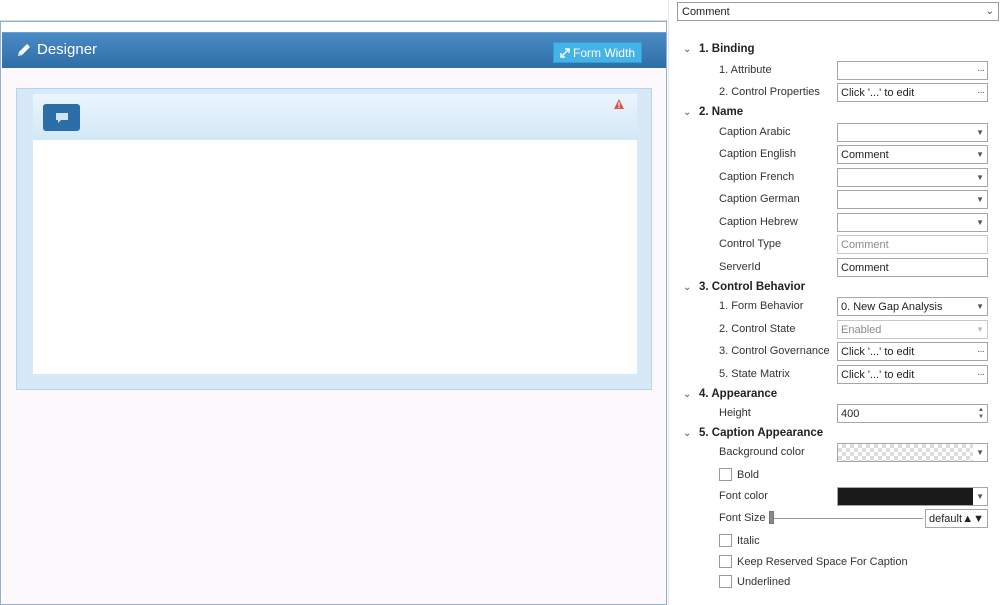 The image size is (1000, 605). I want to click on caption-arabic-field: ▼, so click(912, 132).